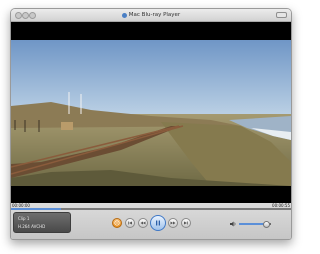 The image size is (320, 254). What do you see at coordinates (36, 209) in the screenshot?
I see `seek-bar-progress` at bounding box center [36, 209].